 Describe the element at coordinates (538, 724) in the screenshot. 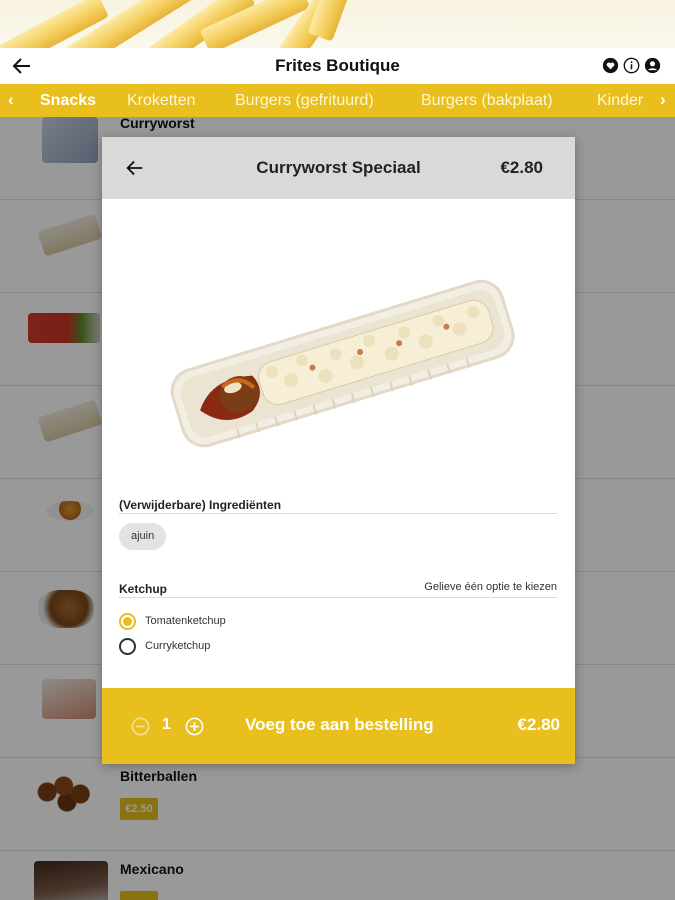

I see `total-price: €2.80` at that location.